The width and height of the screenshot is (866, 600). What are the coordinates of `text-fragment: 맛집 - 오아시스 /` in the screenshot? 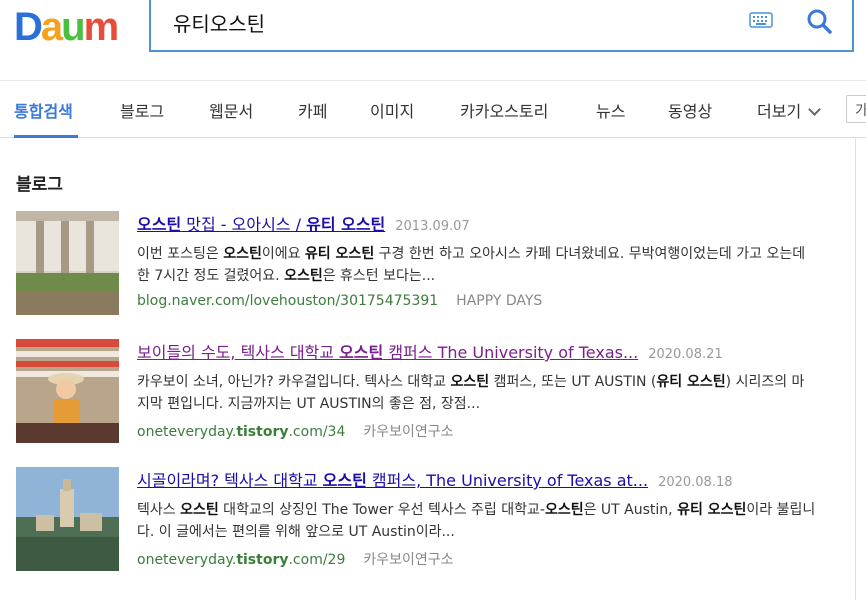 It's located at (244, 224).